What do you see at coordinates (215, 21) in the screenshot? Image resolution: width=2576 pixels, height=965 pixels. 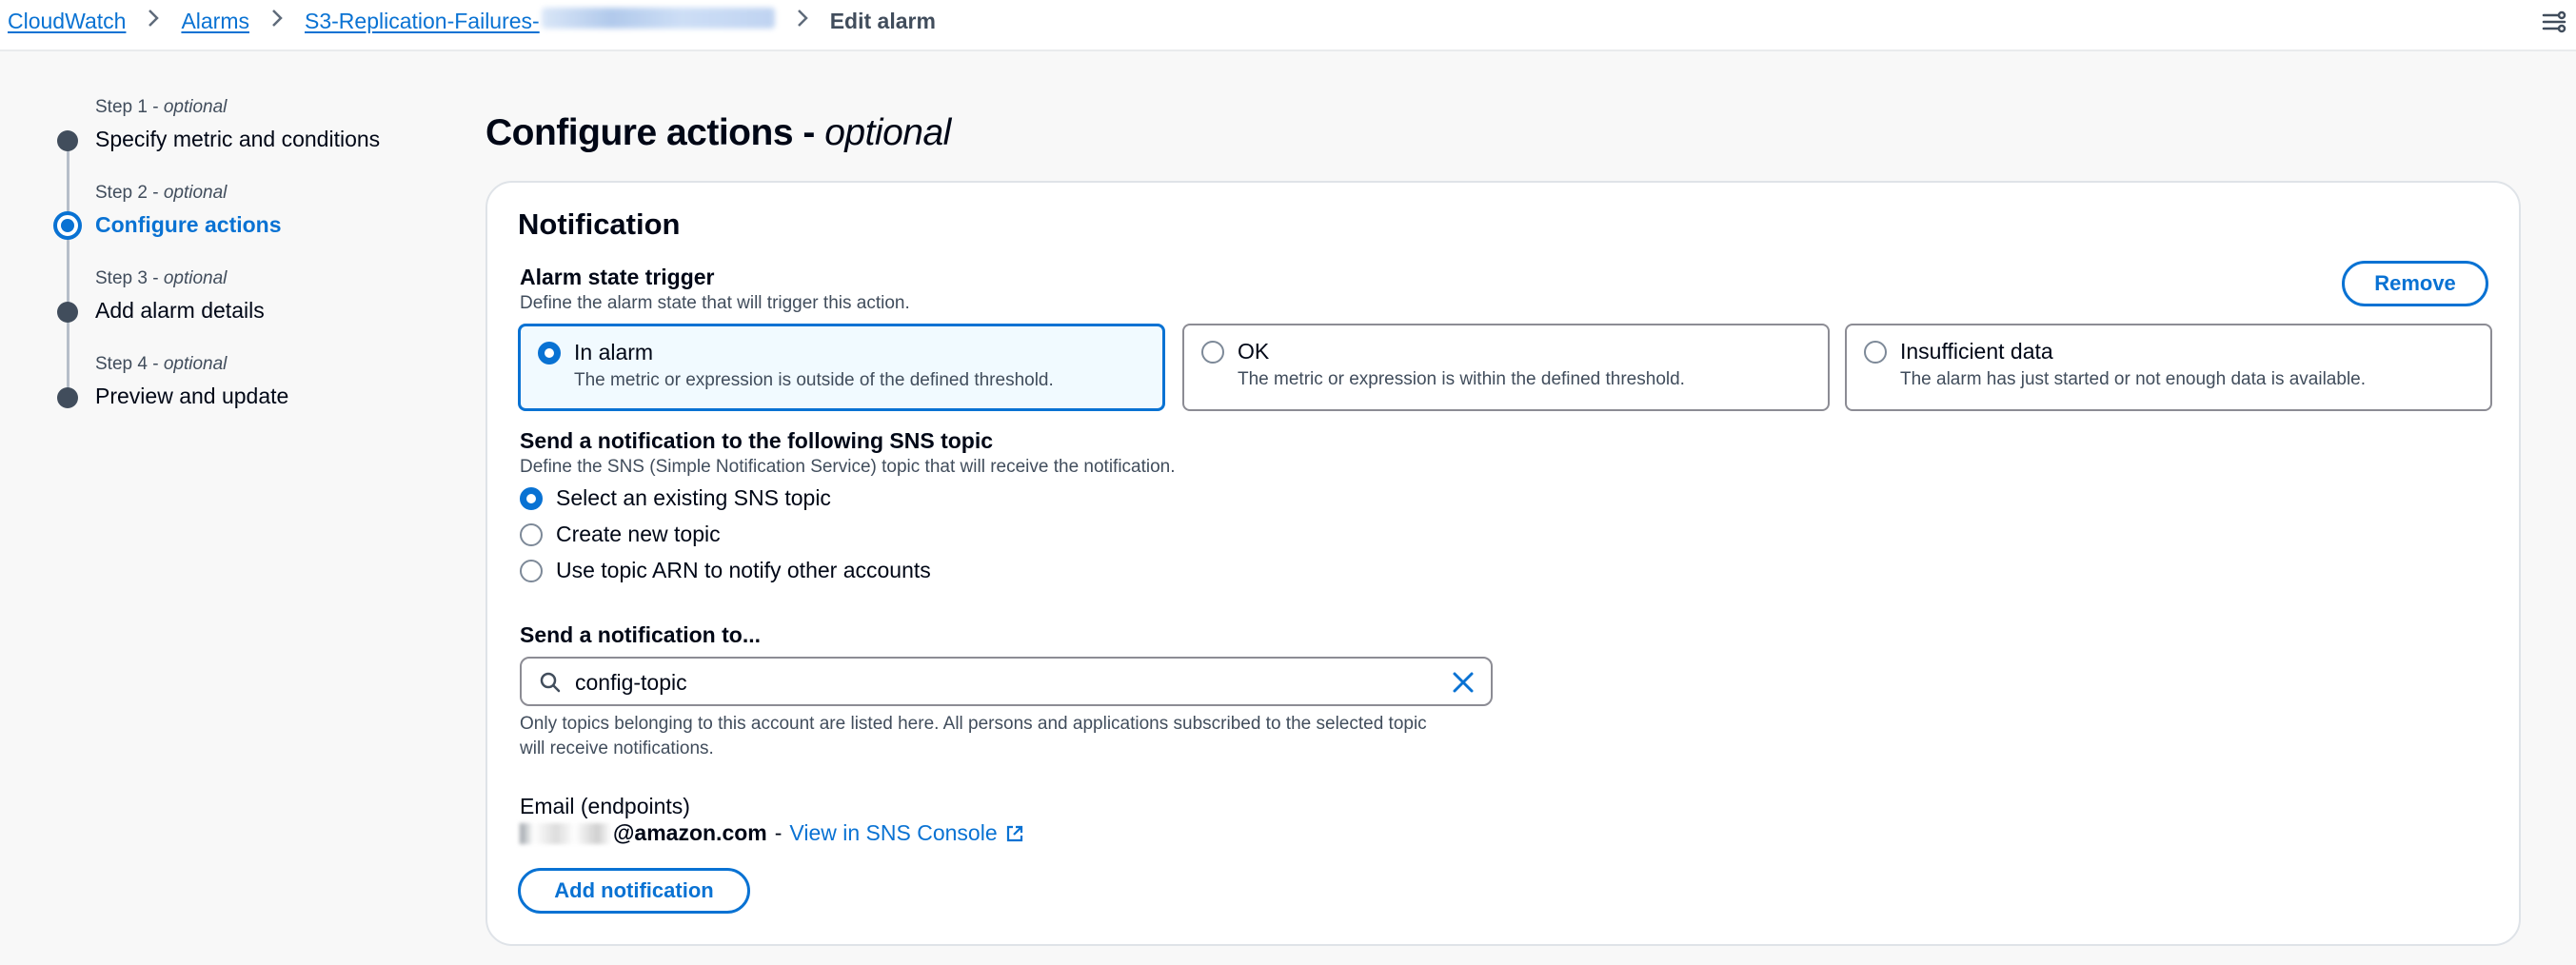 I see `breadcrumb-alarms: Alarms` at bounding box center [215, 21].